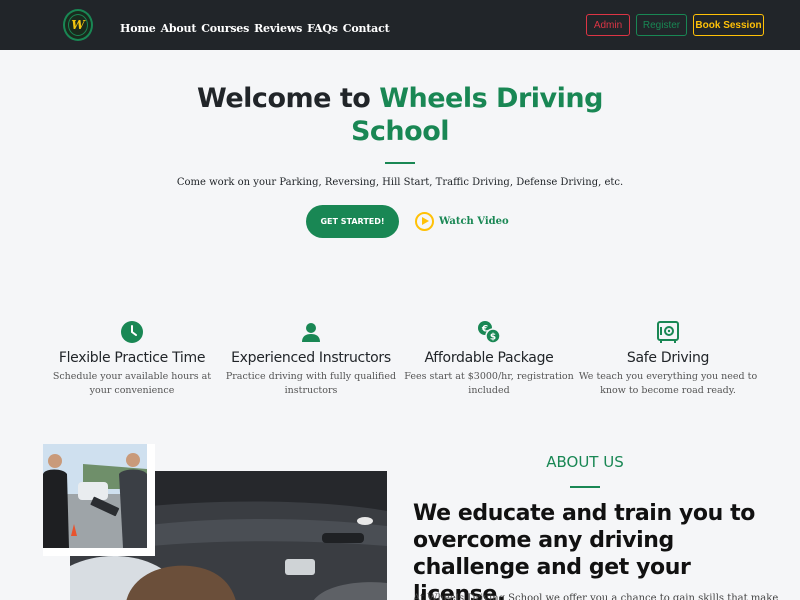 The image size is (800, 600). What do you see at coordinates (585, 462) in the screenshot?
I see `about-us-label: ABOUT US` at bounding box center [585, 462].